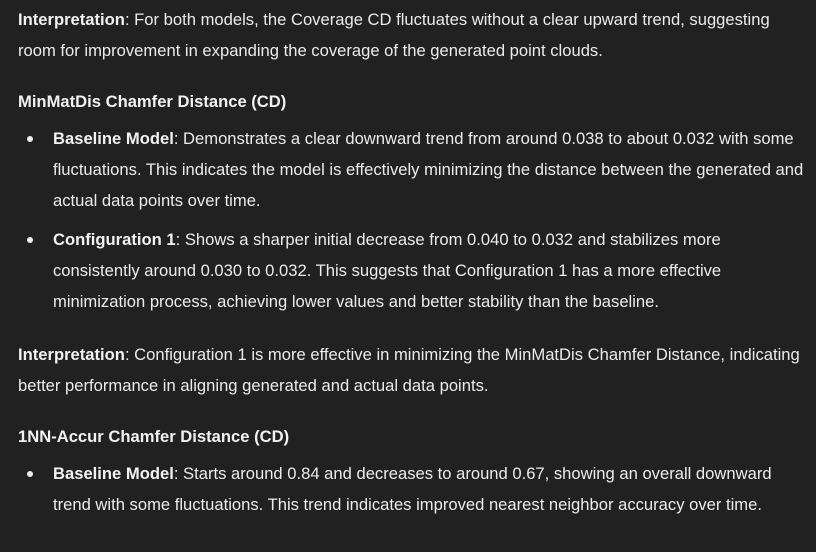  Describe the element at coordinates (114, 239) in the screenshot. I see `item-label: Configuration 1` at that location.